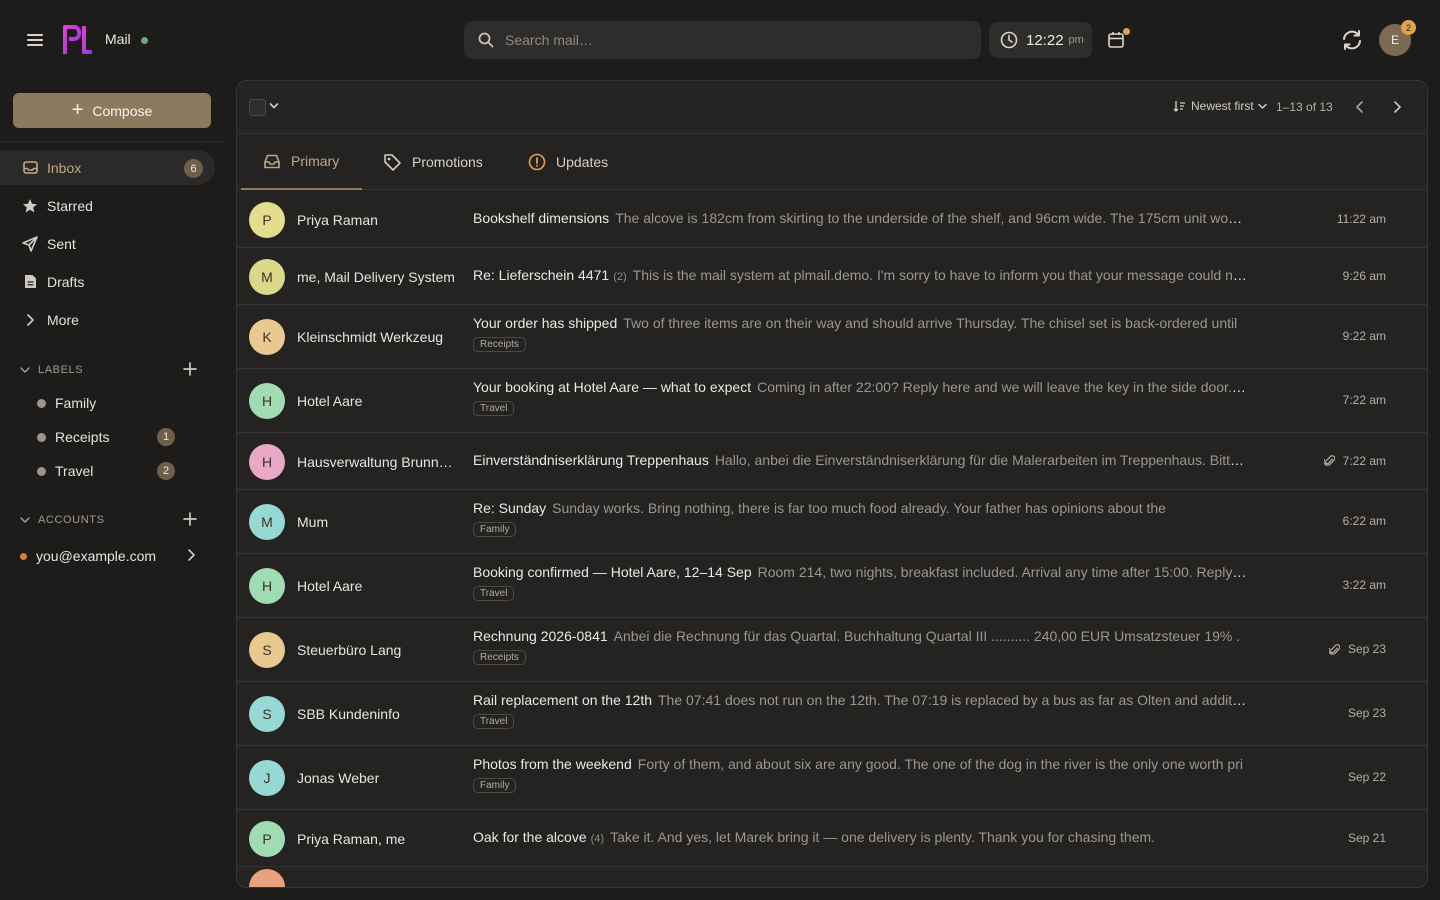  I want to click on message-date: Sep 23, so click(1367, 713).